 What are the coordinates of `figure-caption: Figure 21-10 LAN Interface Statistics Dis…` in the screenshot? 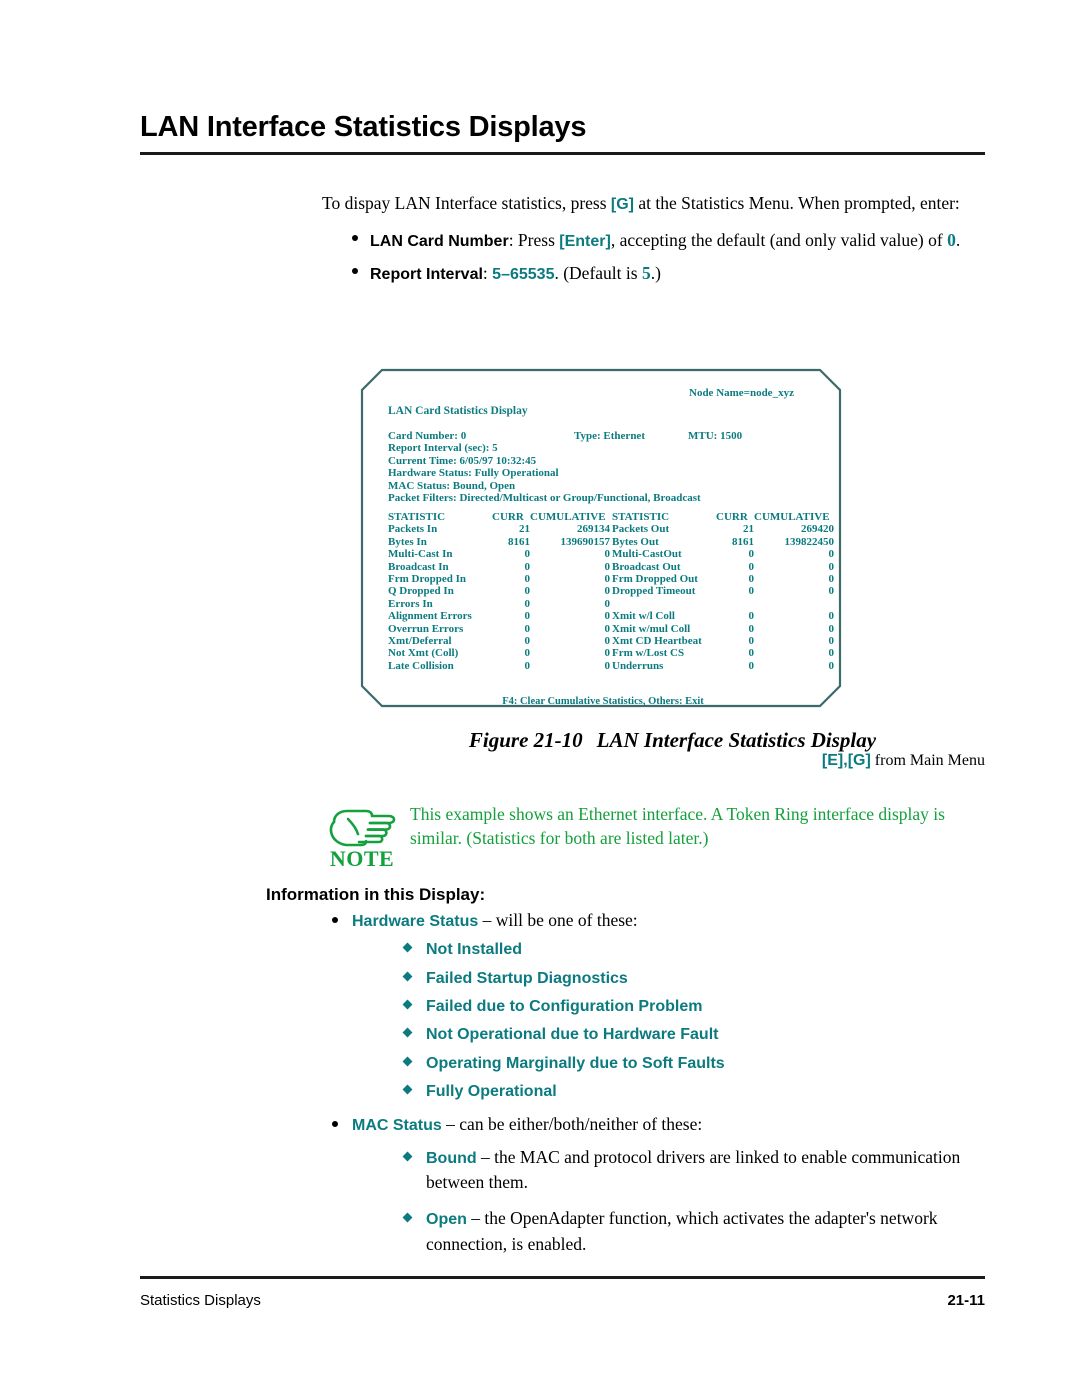 It's located at (672, 740).